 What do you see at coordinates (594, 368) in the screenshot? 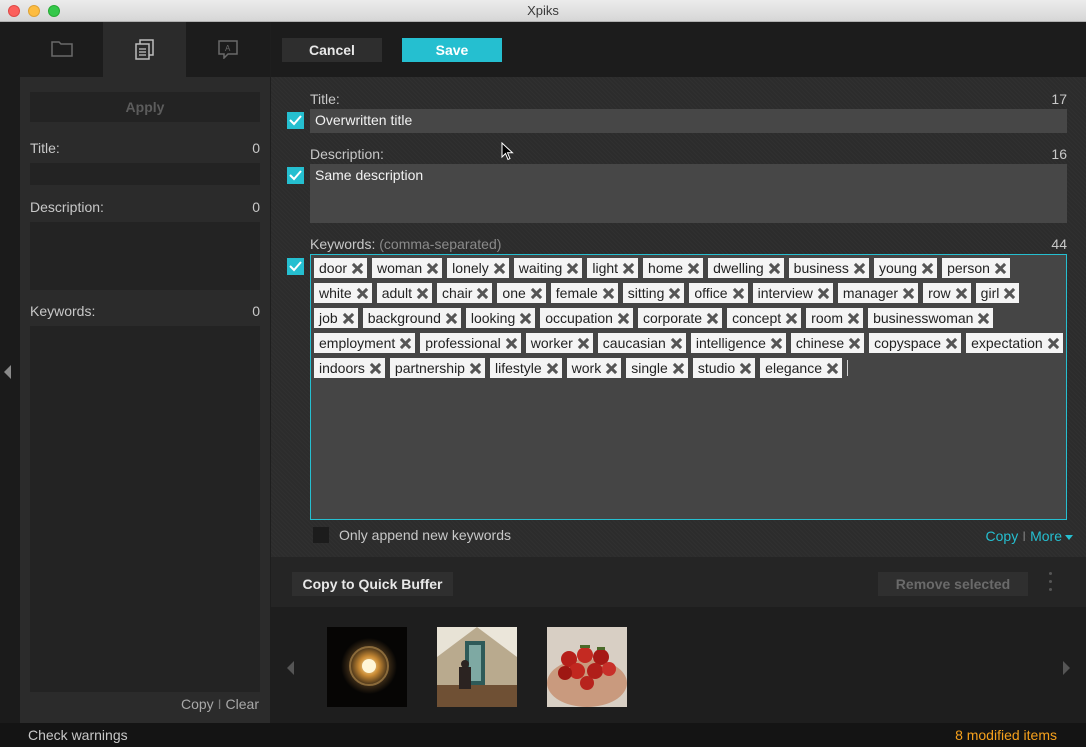
I see `keyword-chip: work` at bounding box center [594, 368].